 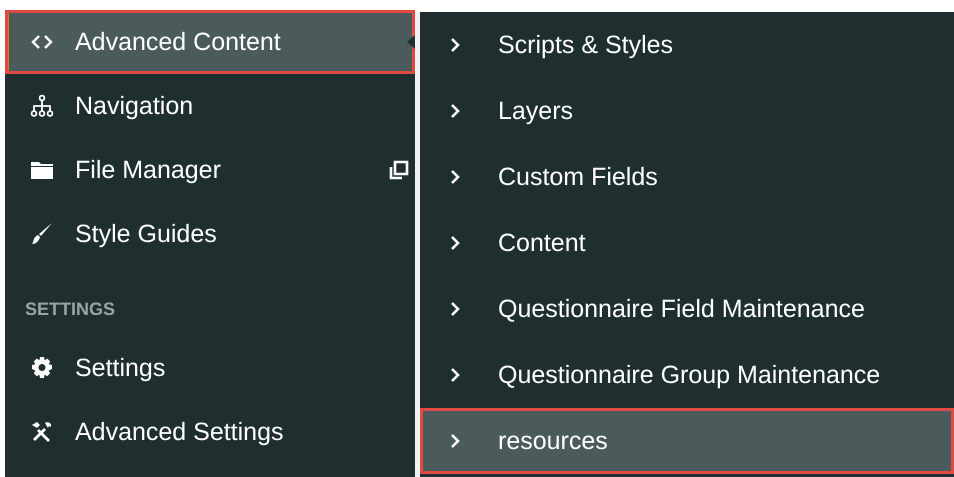 What do you see at coordinates (210, 106) in the screenshot?
I see `sidebar-item: Navigation` at bounding box center [210, 106].